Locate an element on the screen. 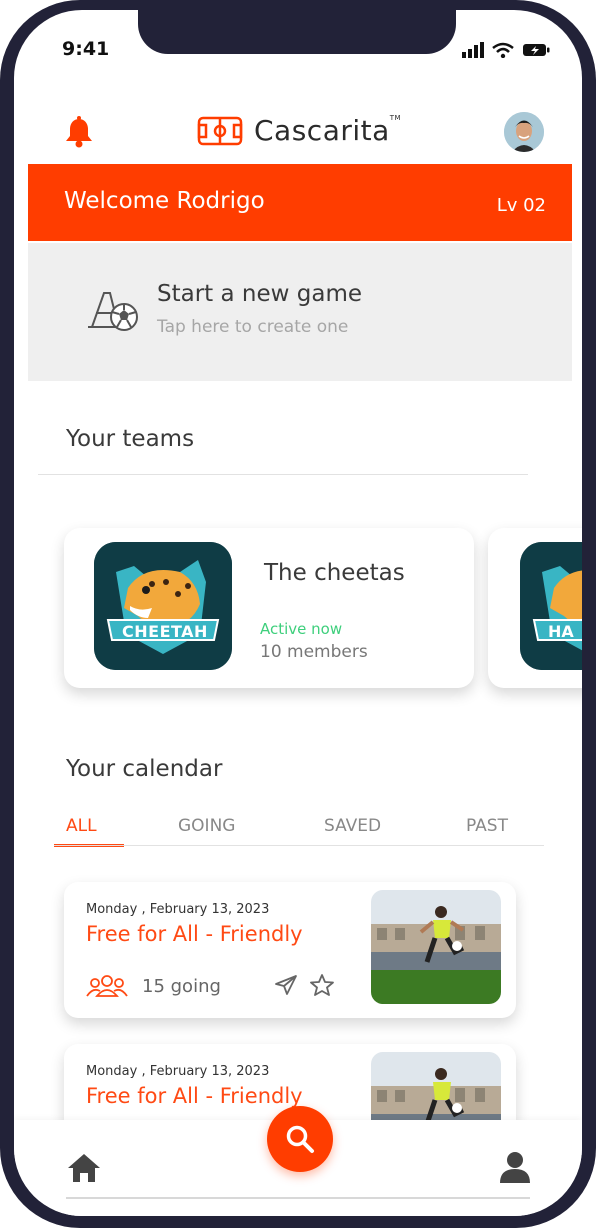 This screenshot has width=596, height=1228. team-card-partial: HA is located at coordinates (535, 608).